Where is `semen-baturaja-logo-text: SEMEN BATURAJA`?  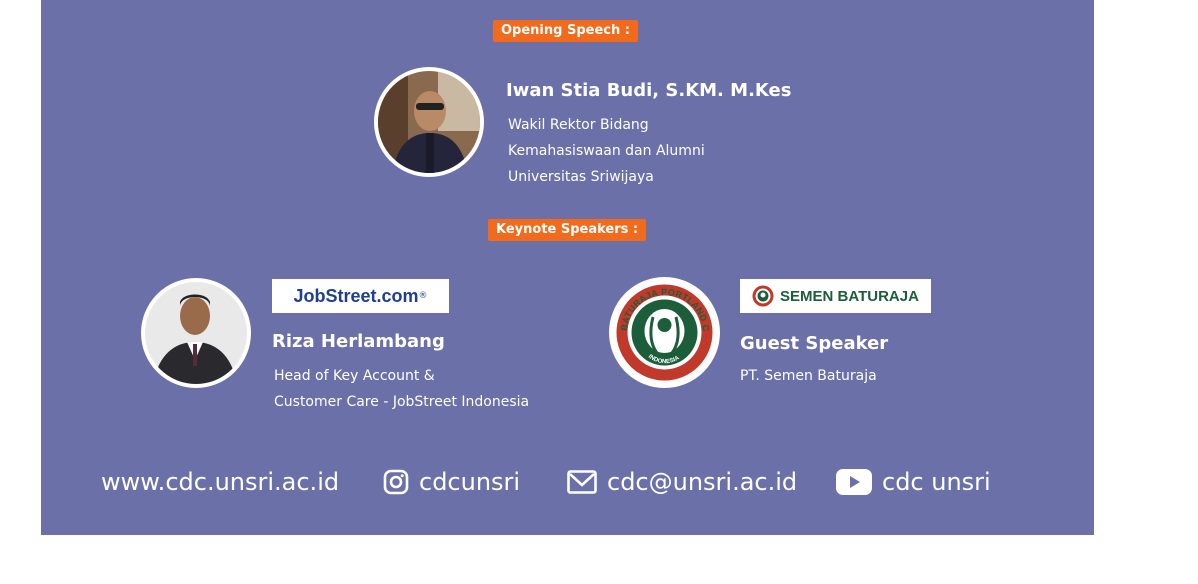
semen-baturaja-logo-text: SEMEN BATURAJA is located at coordinates (849, 296).